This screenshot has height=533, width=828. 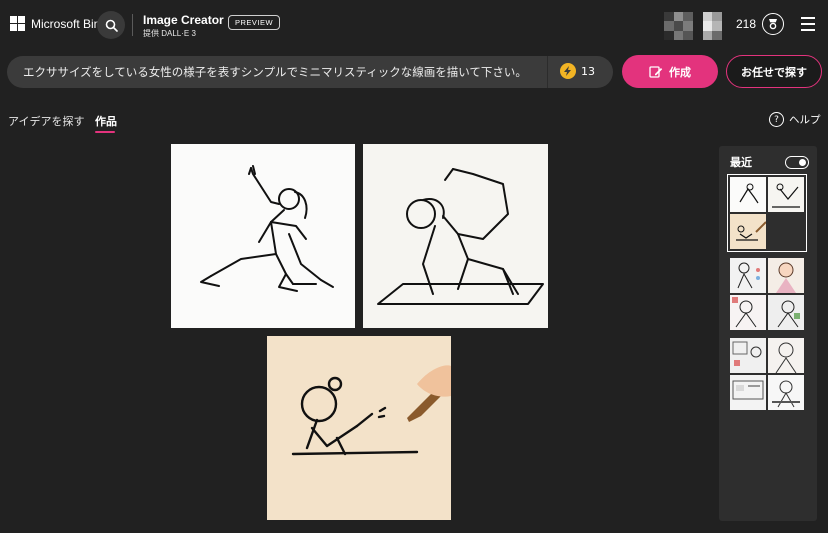 I want to click on rewards-button, so click(x=773, y=24).